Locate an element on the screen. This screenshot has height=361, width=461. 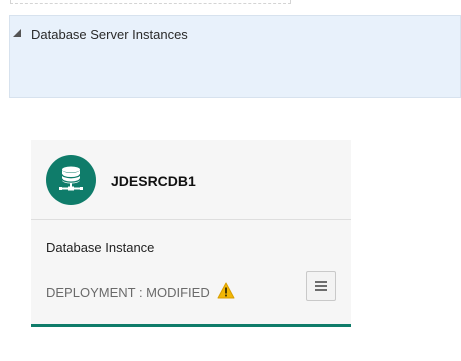
collapse-toggle is located at coordinates (19, 33).